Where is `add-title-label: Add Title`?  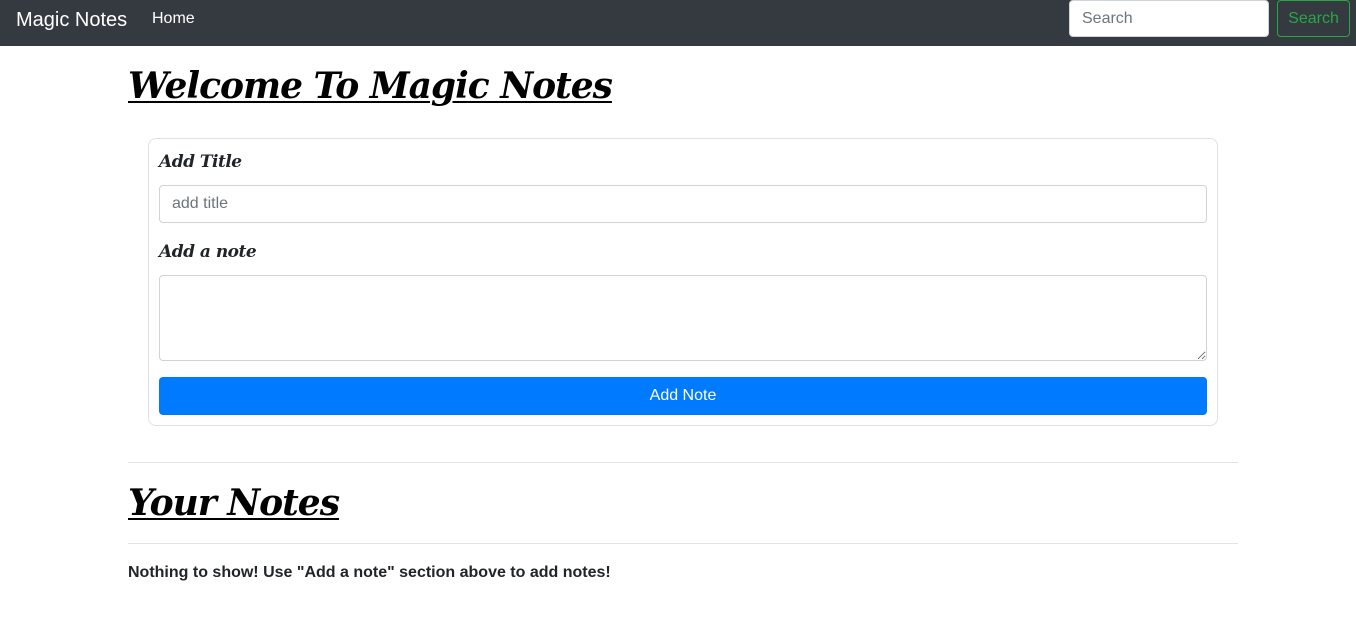 add-title-label: Add Title is located at coordinates (200, 162).